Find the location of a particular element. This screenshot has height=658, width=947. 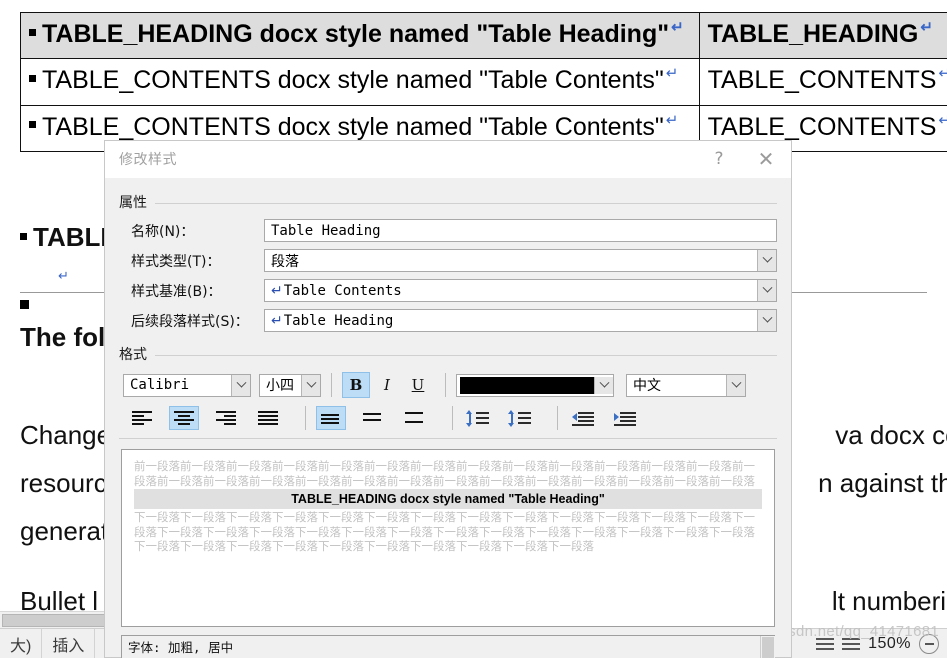

font-size-combo: 小四 is located at coordinates (290, 385).